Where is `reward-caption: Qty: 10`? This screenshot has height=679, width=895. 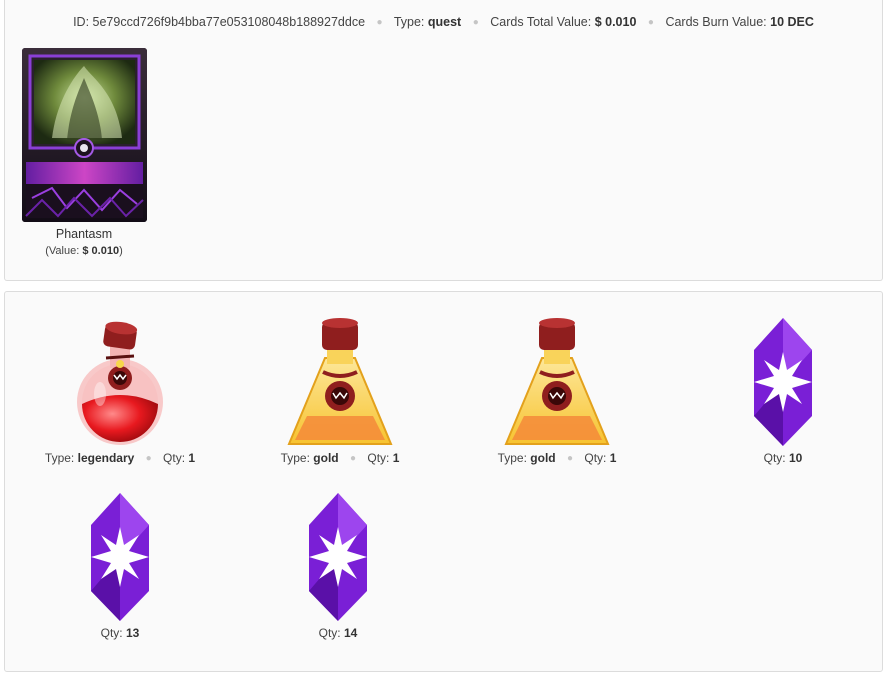
reward-caption: Qty: 10 is located at coordinates (783, 458).